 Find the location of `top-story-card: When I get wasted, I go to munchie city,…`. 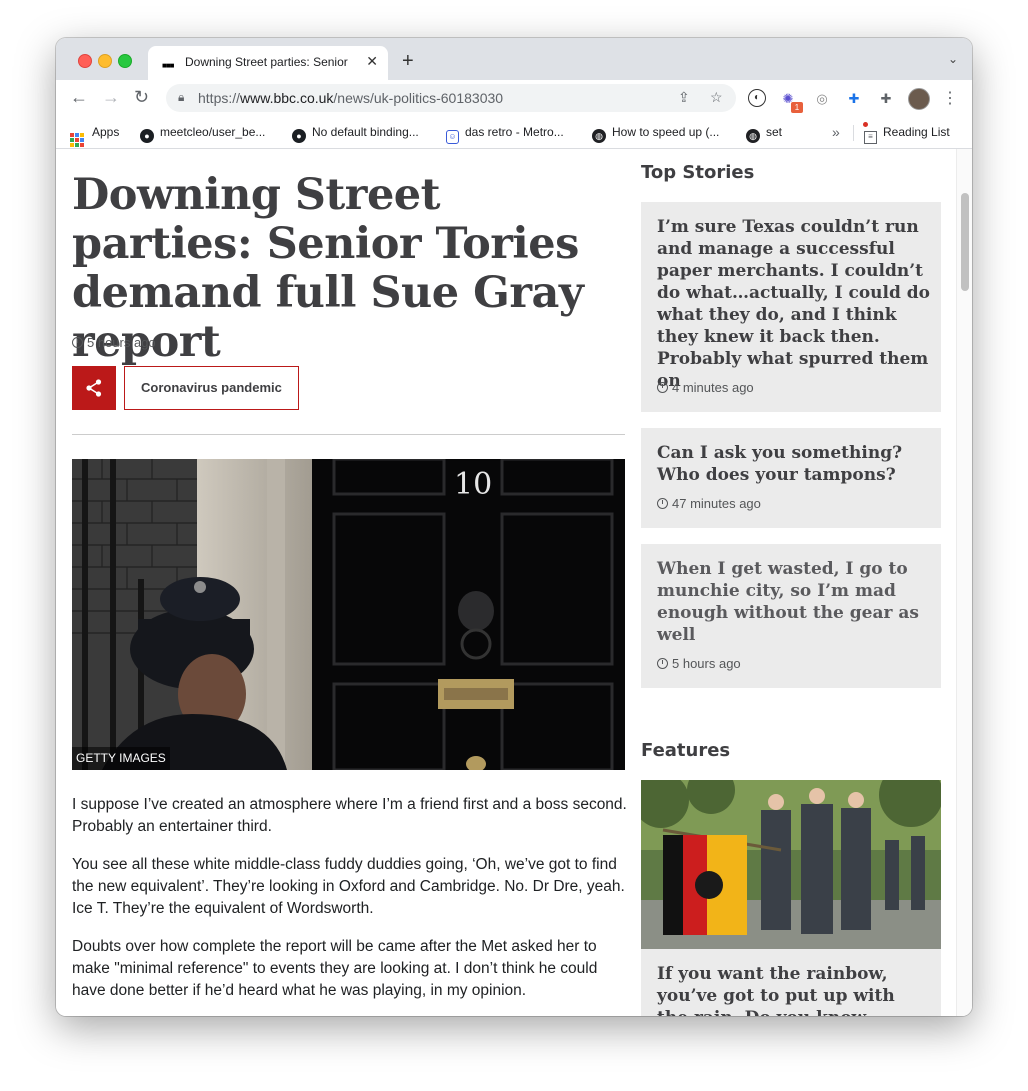

top-story-card: When I get wasted, I go to munchie city,… is located at coordinates (791, 616).